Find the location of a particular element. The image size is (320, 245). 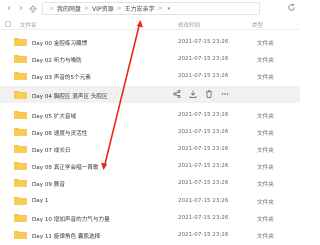

row-actions is located at coordinates (201, 94).